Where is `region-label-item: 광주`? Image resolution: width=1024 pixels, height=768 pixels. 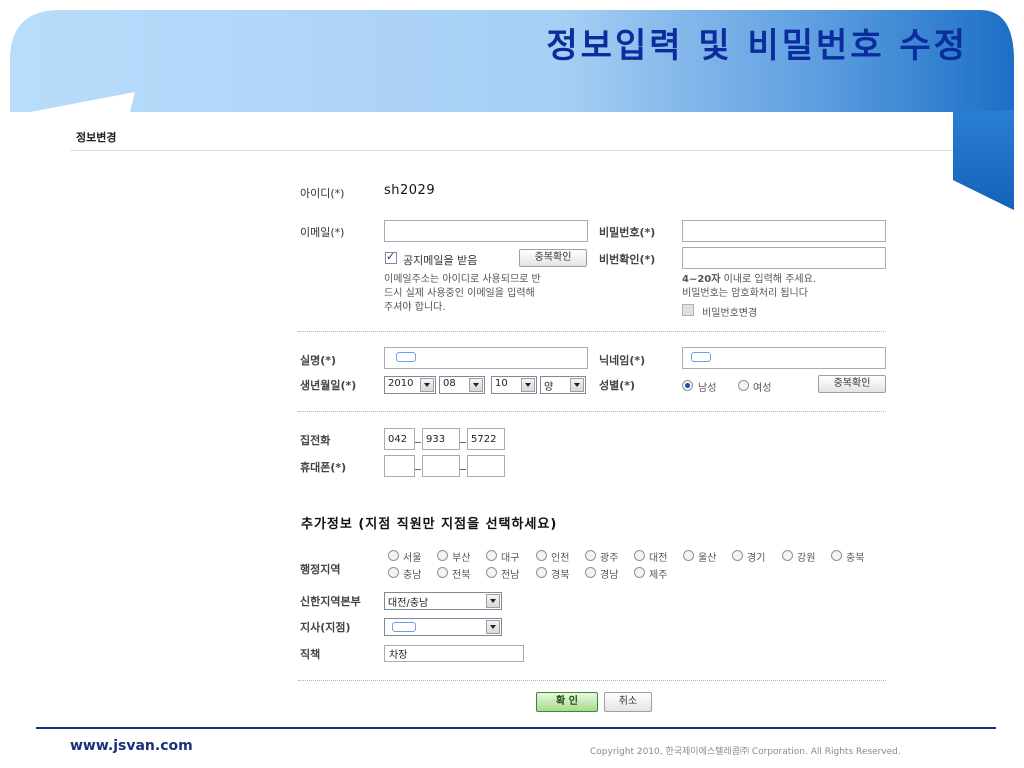
region-label-item: 광주 is located at coordinates (609, 558).